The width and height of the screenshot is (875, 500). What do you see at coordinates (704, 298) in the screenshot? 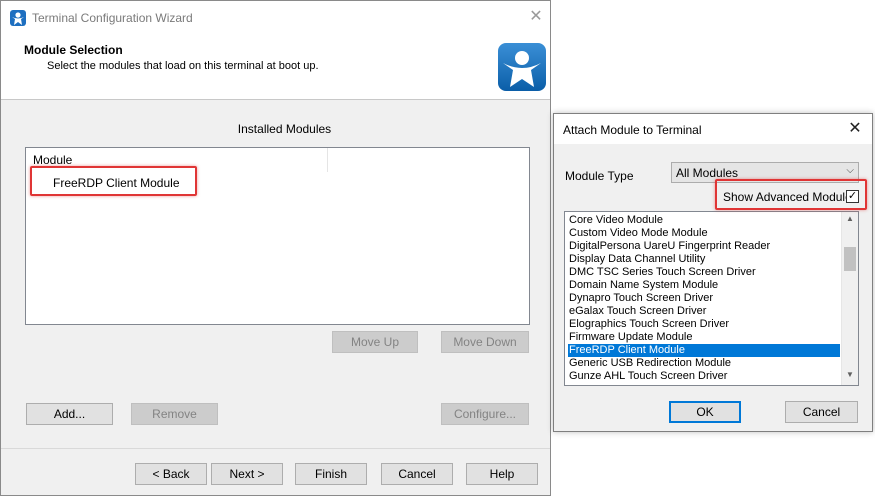
I see `list-item: Dynapro Touch Screen Driver` at bounding box center [704, 298].